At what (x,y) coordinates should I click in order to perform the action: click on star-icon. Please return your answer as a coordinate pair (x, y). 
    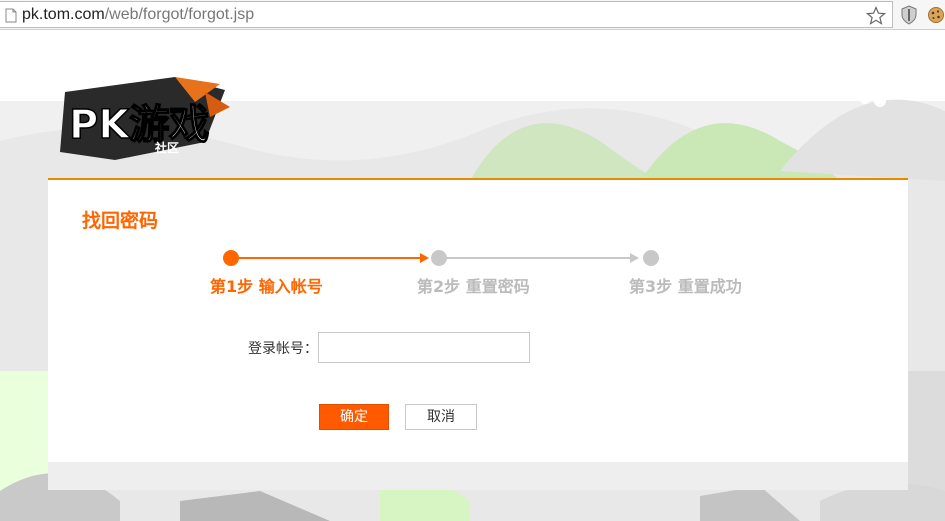
    Looking at the image, I should click on (876, 16).